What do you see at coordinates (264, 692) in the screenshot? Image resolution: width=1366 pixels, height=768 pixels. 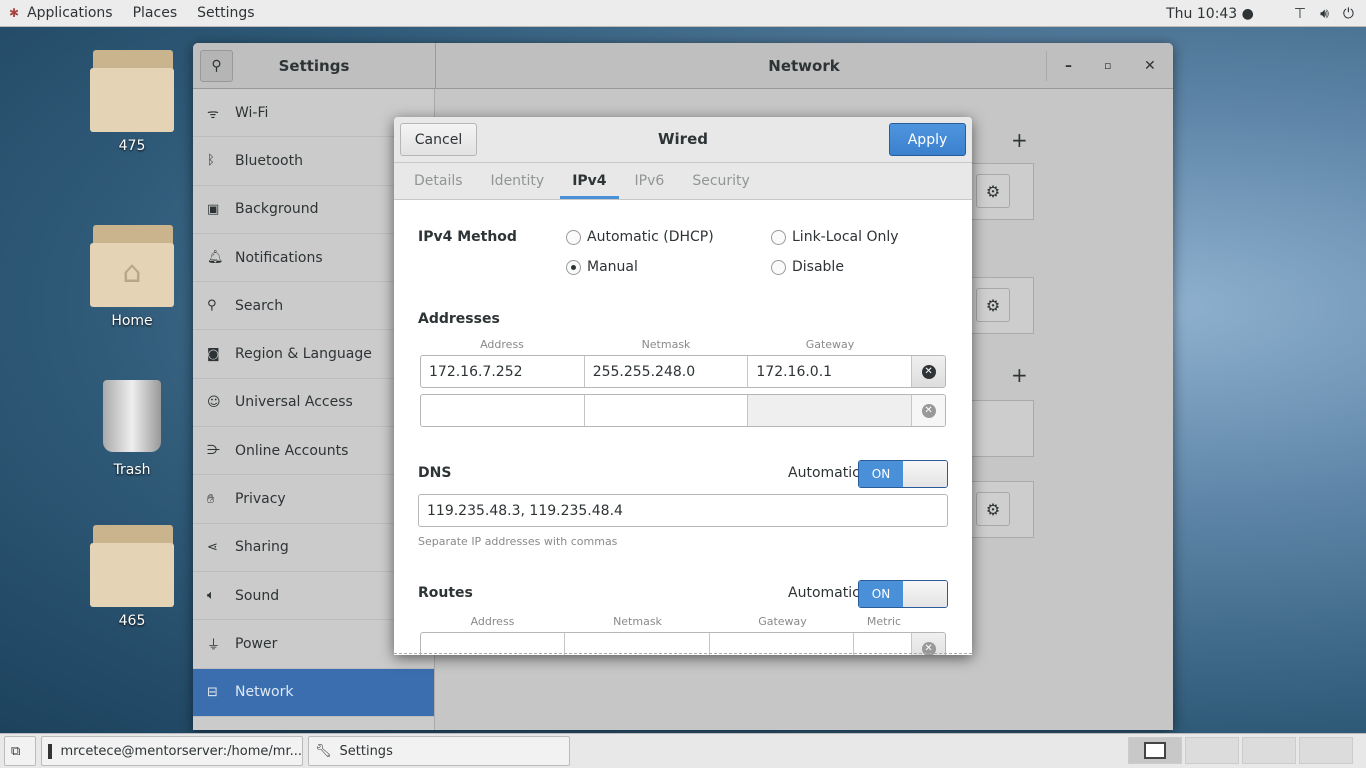 I see `sidebar-item-label: Network` at bounding box center [264, 692].